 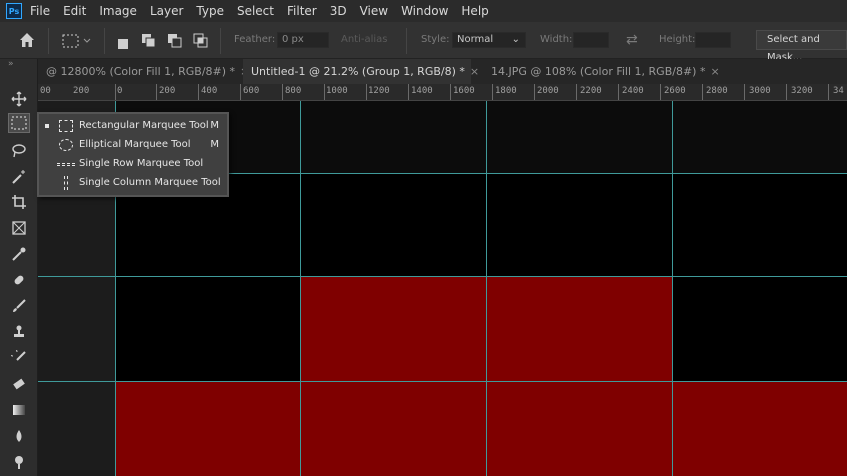 What do you see at coordinates (19, 254) in the screenshot?
I see `eyedropper-tool-icon` at bounding box center [19, 254].